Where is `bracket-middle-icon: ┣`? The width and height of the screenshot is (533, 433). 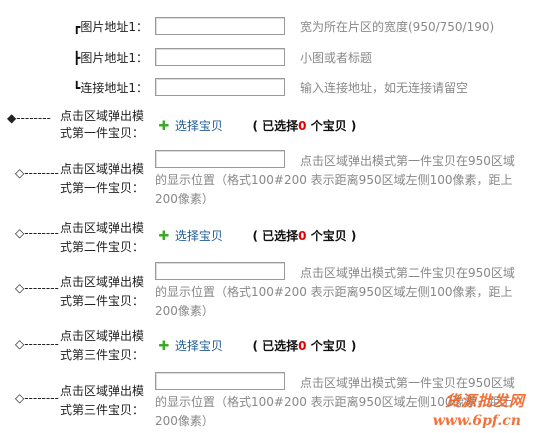
bracket-middle-icon: ┣ is located at coordinates (77, 58).